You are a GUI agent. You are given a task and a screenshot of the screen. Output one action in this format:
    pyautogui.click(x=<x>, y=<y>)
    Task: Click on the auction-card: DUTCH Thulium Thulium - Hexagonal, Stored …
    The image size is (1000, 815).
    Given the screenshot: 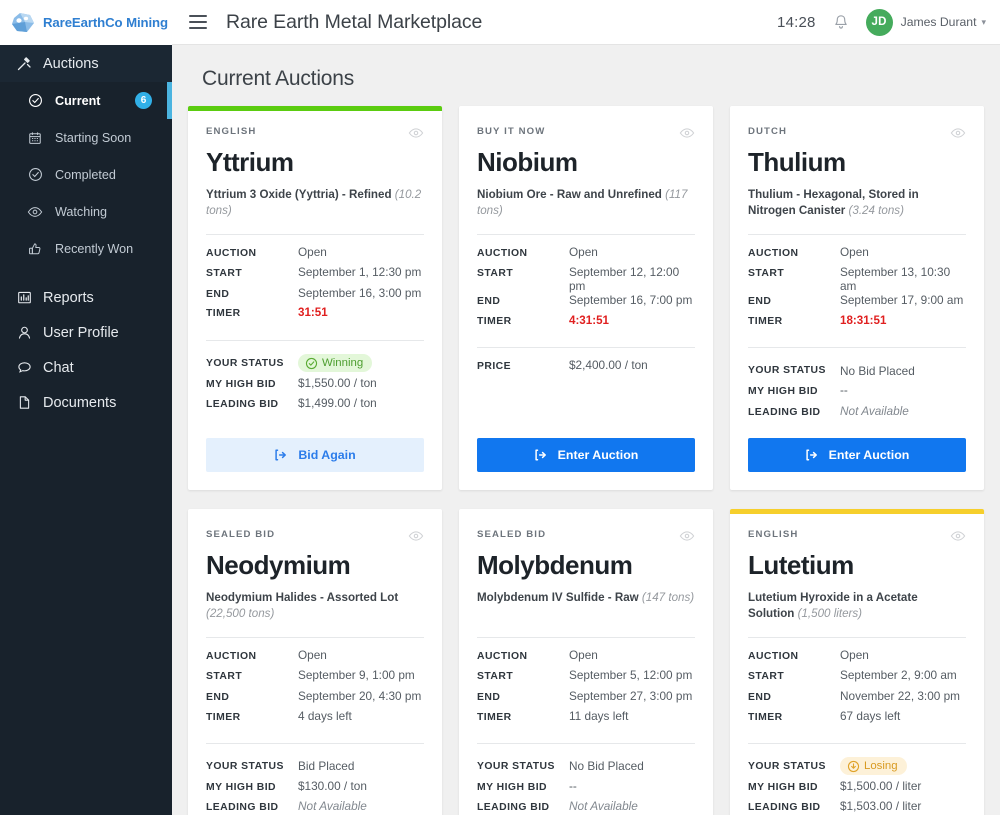 What is the action you would take?
    pyautogui.click(x=857, y=298)
    